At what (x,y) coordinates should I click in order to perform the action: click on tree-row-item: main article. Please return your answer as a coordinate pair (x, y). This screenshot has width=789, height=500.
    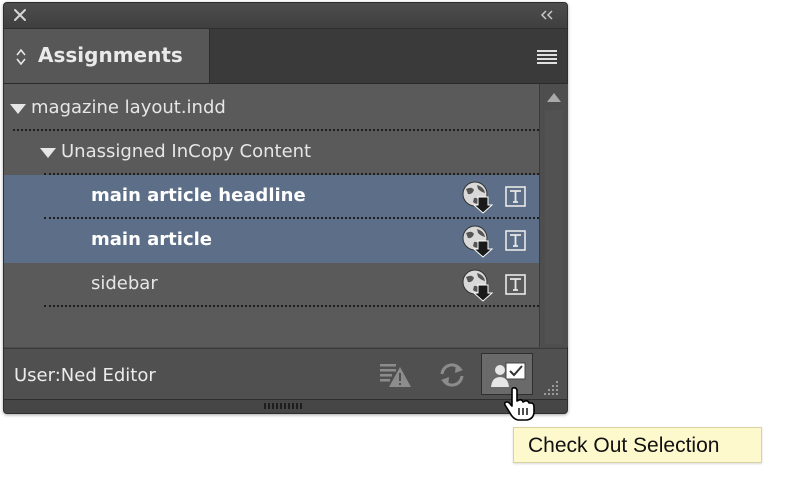
    Looking at the image, I should click on (271, 241).